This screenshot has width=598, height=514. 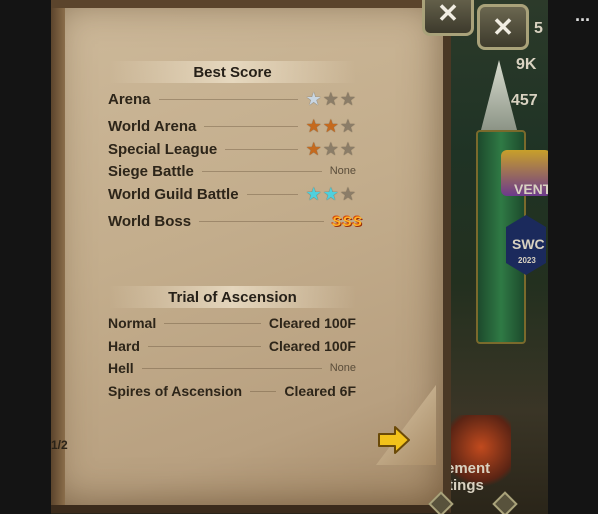 I want to click on row-world-arena: World Arena ★ ★ ★, so click(x=232, y=126).